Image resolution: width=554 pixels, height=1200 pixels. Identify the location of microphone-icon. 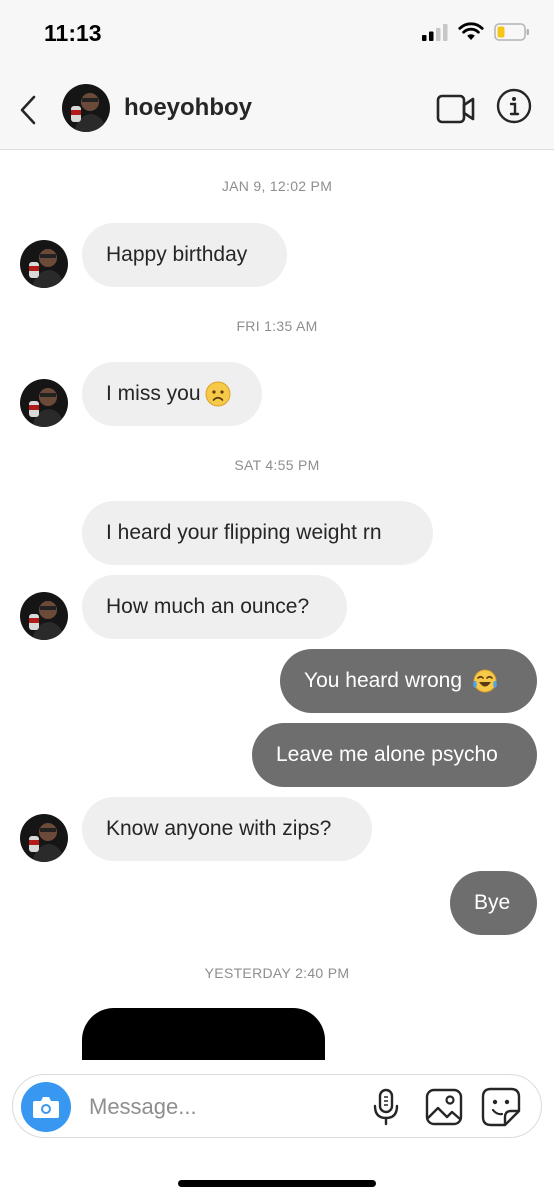
(386, 1107).